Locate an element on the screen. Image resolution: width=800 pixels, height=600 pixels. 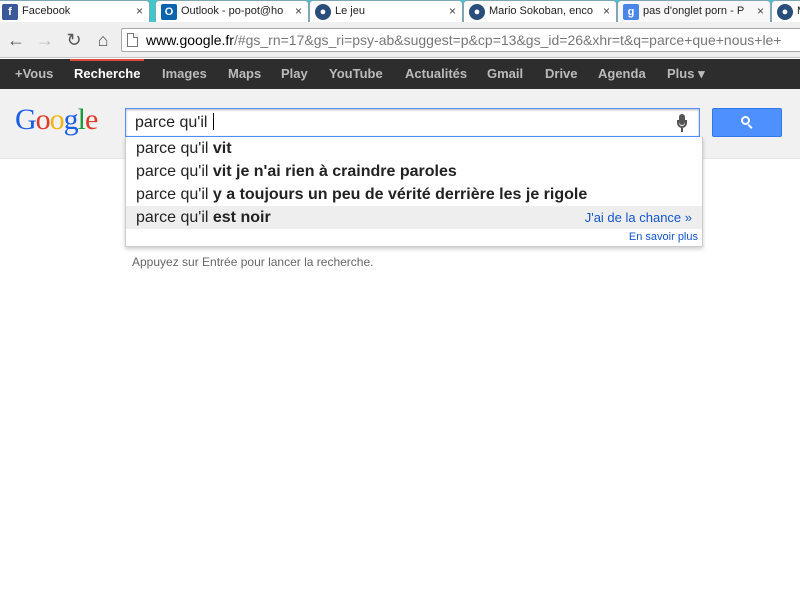
suggestion-item-highlighted: parce qu'il est noir J'ai de la chance » is located at coordinates (414, 217).